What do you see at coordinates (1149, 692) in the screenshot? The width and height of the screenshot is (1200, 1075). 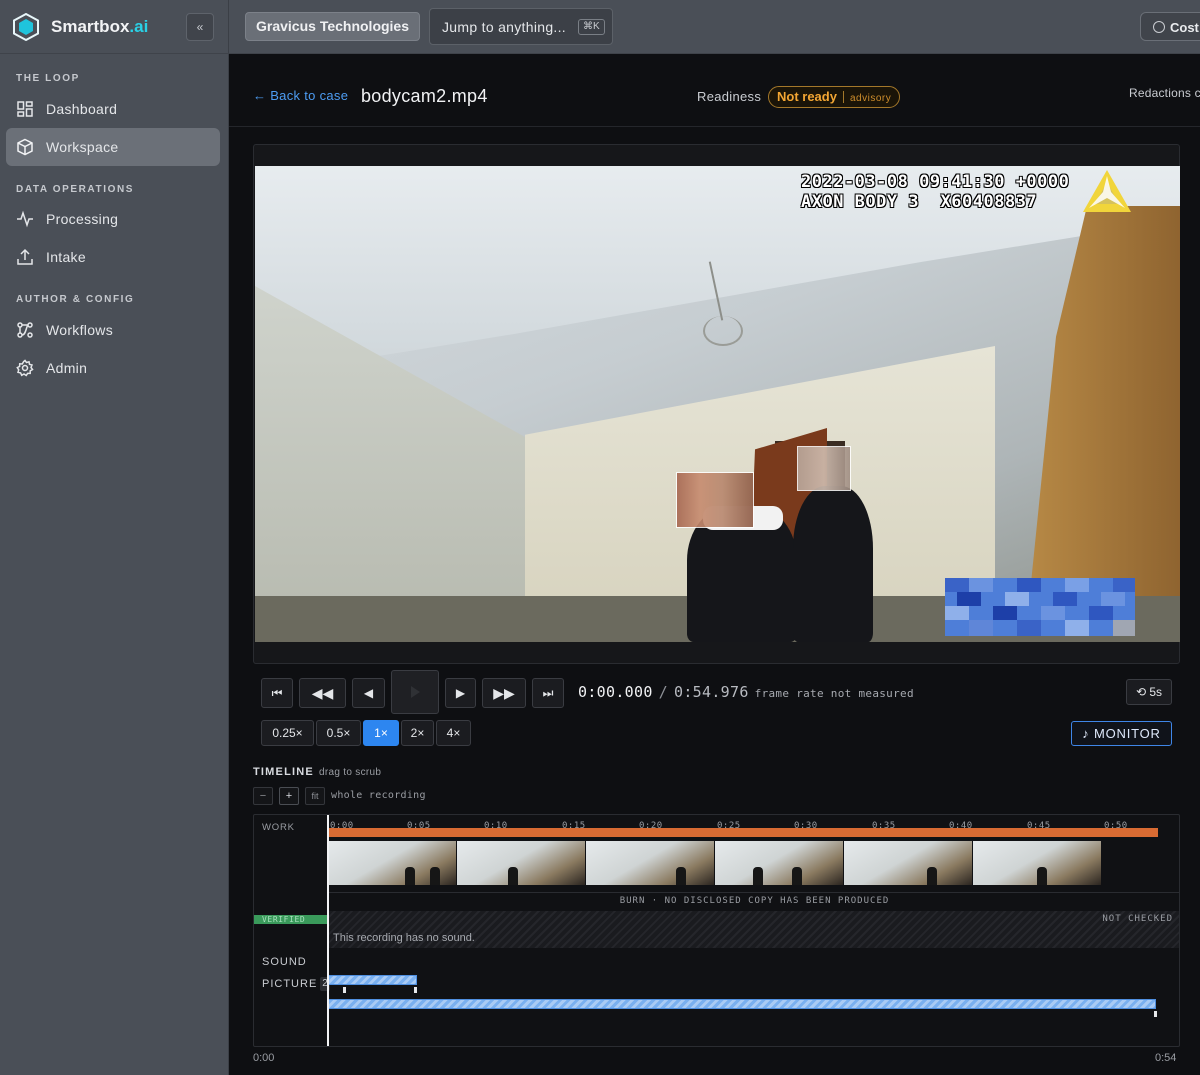 I see `back-5s-button: ⟲ 5s` at bounding box center [1149, 692].